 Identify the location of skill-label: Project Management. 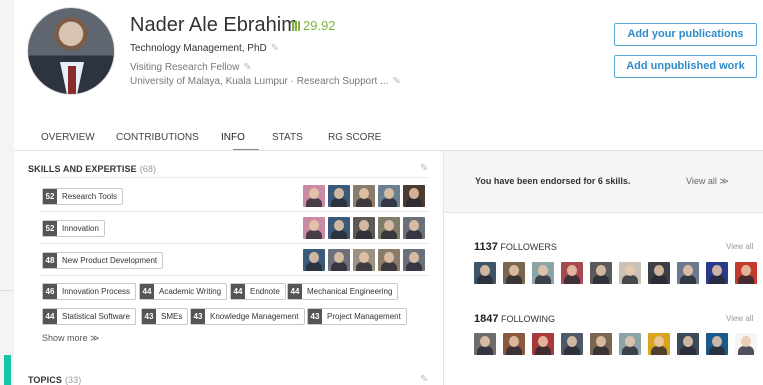
(364, 316).